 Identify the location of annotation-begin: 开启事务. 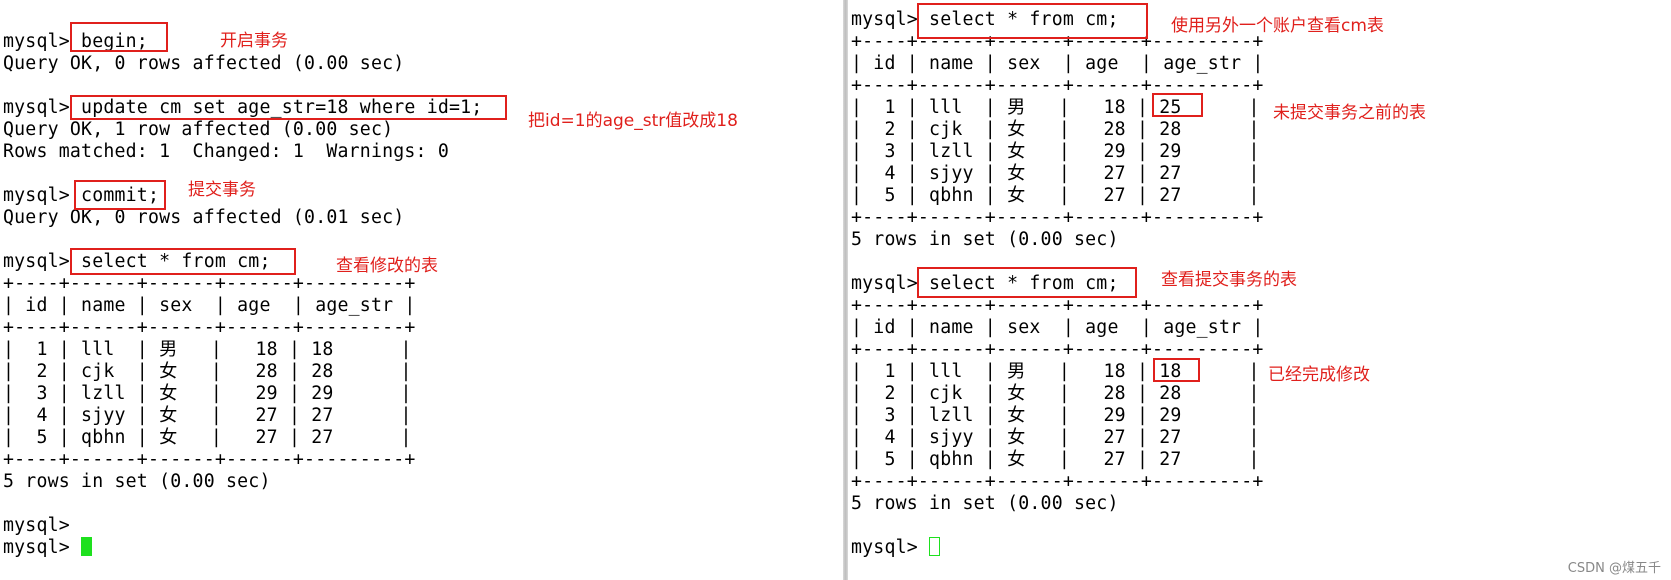
(254, 41).